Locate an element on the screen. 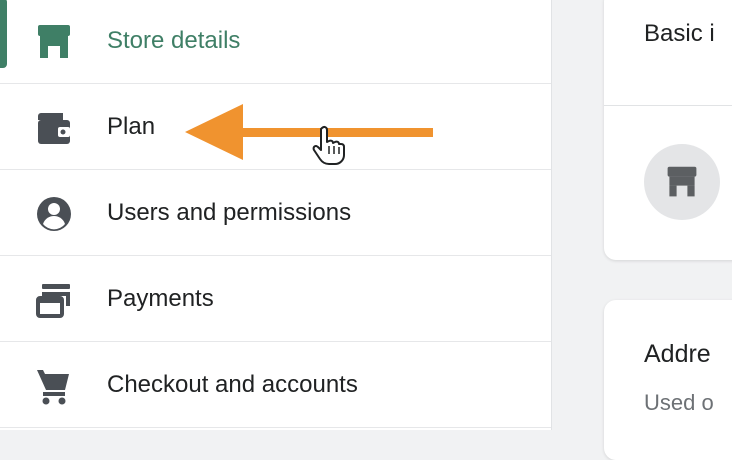 The width and height of the screenshot is (732, 460). store-avatar is located at coordinates (682, 182).